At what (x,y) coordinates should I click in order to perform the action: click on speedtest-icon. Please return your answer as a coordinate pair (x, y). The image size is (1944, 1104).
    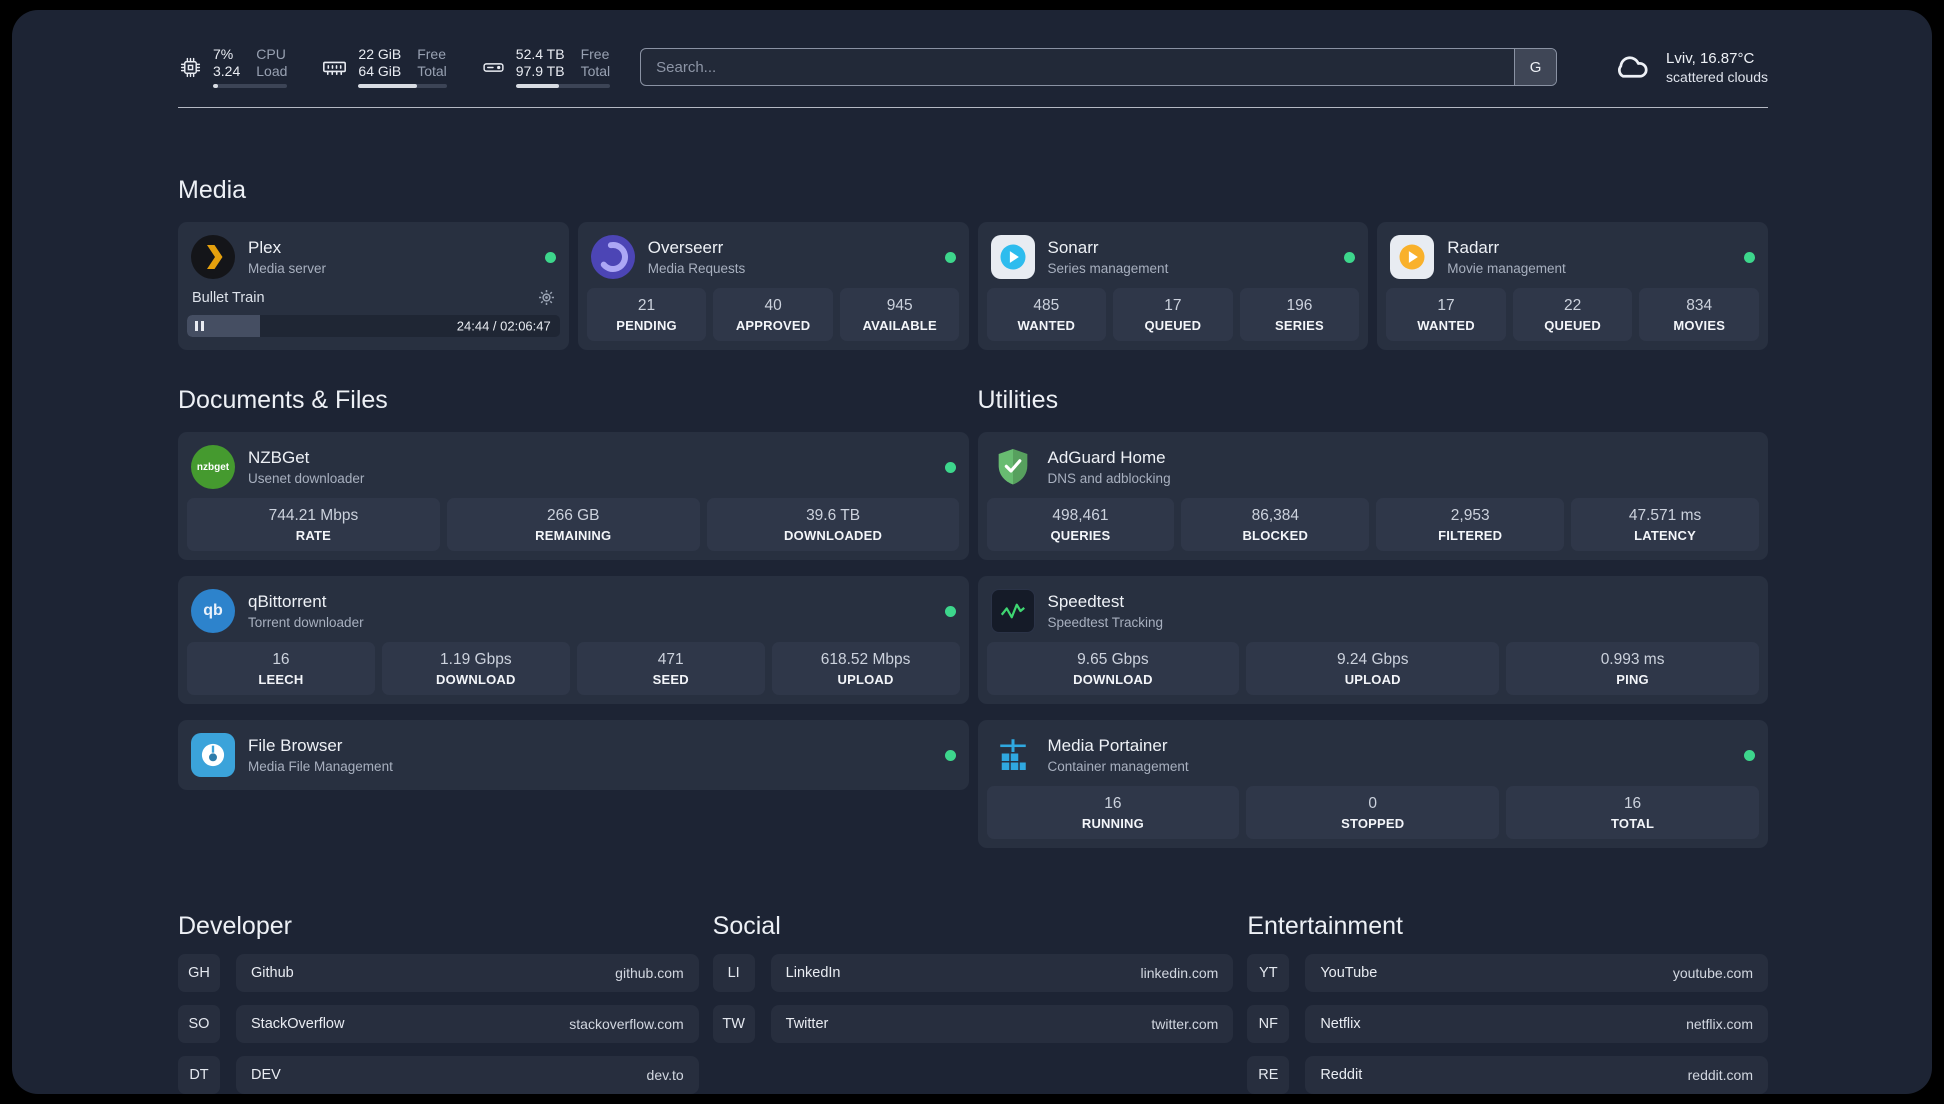
    Looking at the image, I should click on (1012, 611).